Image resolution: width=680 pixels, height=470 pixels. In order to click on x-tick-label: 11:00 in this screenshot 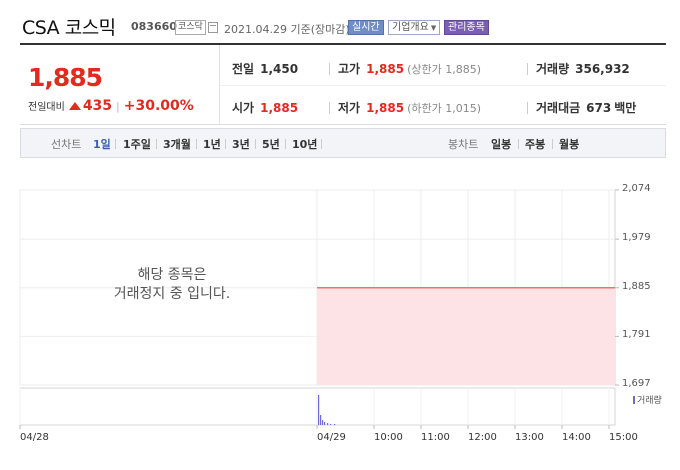, I will do `click(435, 437)`.